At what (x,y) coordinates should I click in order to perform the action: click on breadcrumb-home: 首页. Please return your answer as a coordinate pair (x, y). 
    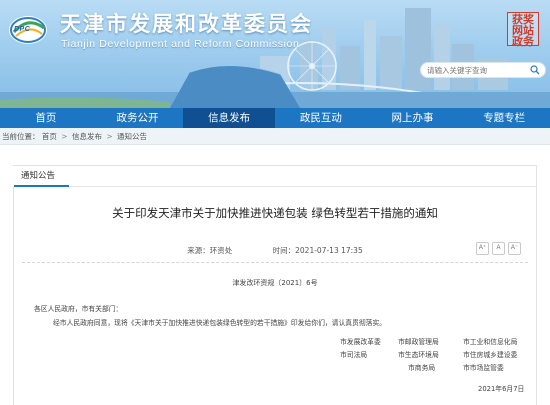
    Looking at the image, I should click on (49, 136).